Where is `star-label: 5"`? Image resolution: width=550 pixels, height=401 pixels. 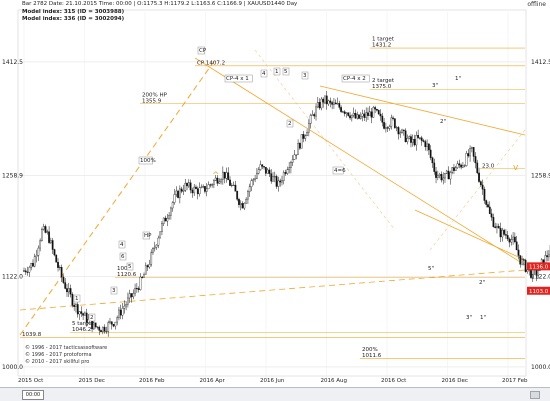
star-label: 5" is located at coordinates (431, 269).